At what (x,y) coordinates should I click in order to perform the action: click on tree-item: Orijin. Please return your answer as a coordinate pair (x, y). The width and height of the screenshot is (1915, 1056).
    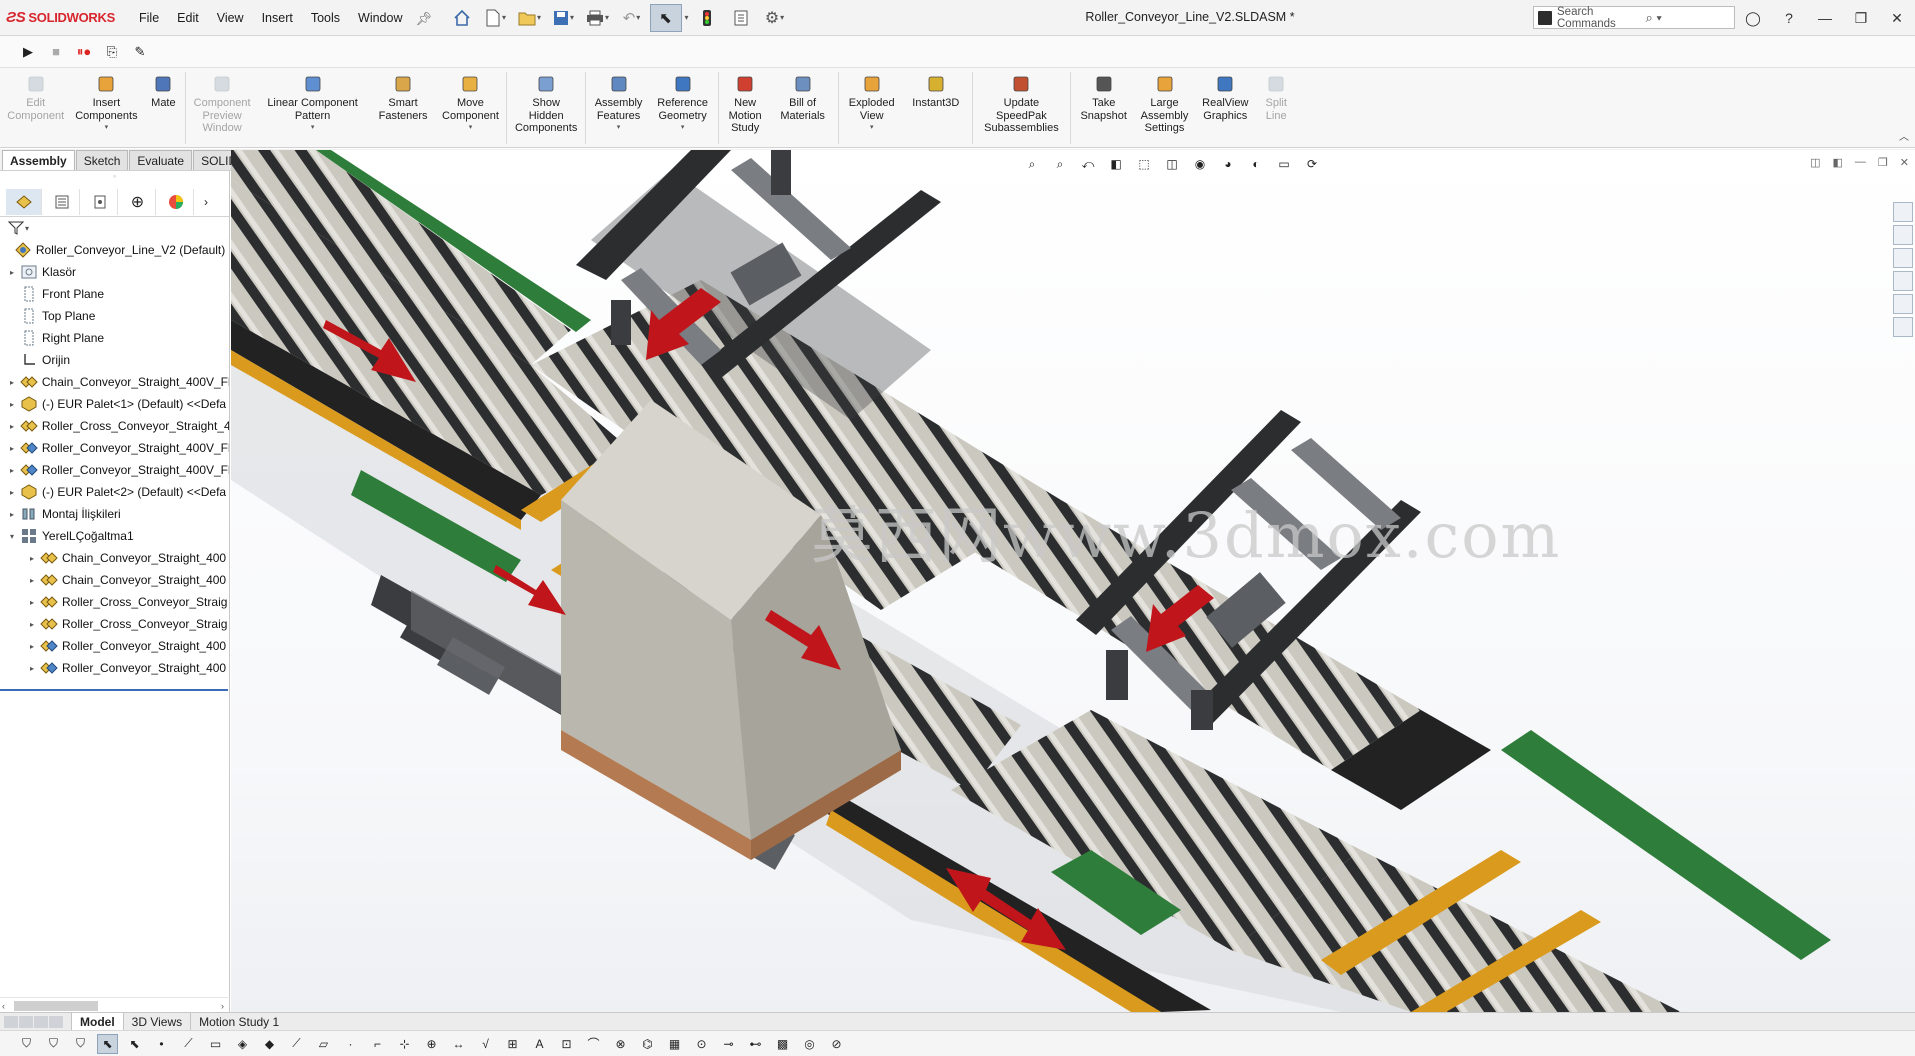
    Looking at the image, I should click on (114, 360).